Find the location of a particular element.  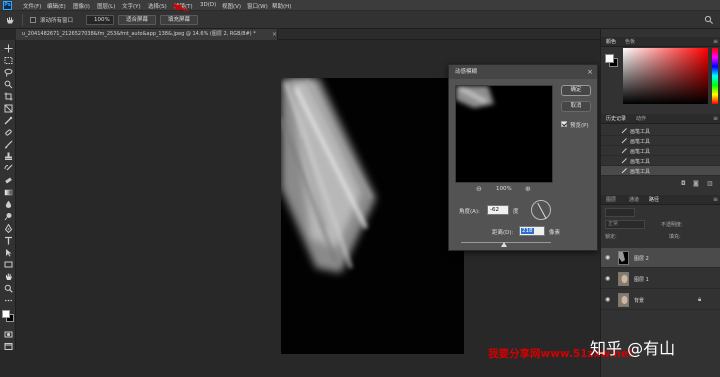

camera-icon: ◙ is located at coordinates (696, 184).